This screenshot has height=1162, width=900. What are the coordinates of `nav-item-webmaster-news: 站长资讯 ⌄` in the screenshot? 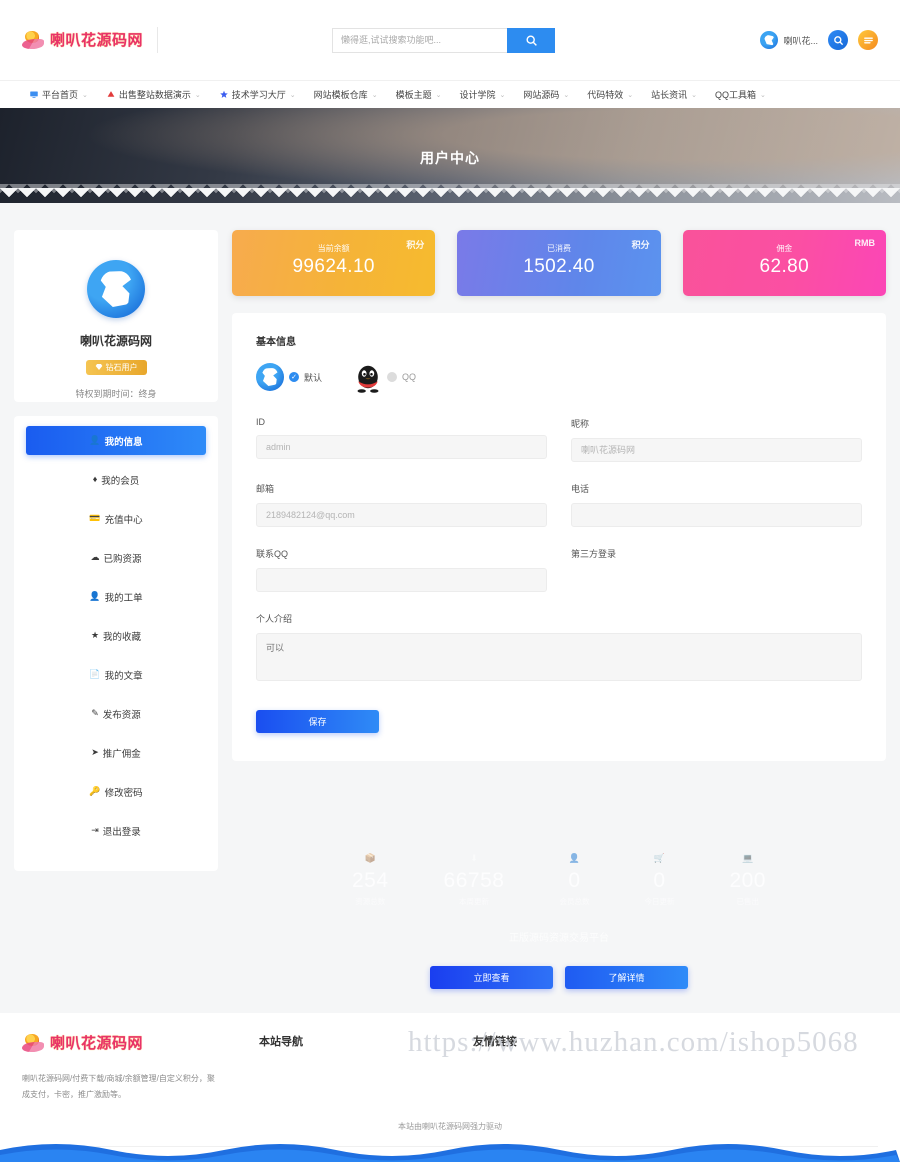 It's located at (674, 94).